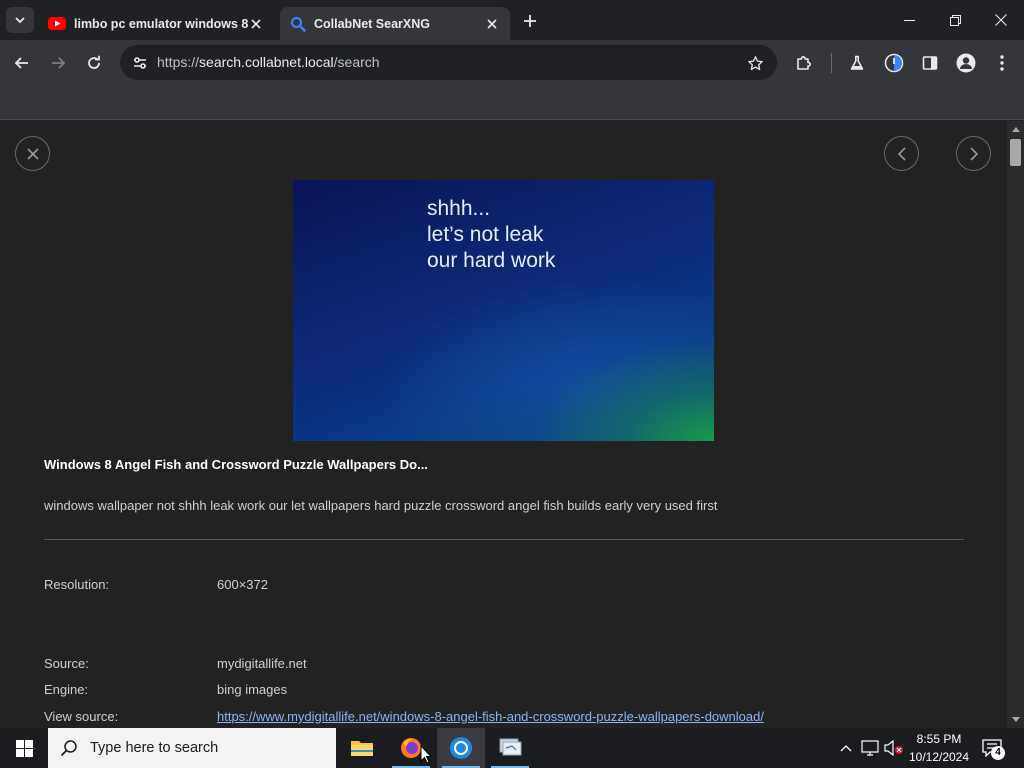 This screenshot has width=1024, height=768. Describe the element at coordinates (491, 260) in the screenshot. I see `image-caption-line: our hard work` at that location.